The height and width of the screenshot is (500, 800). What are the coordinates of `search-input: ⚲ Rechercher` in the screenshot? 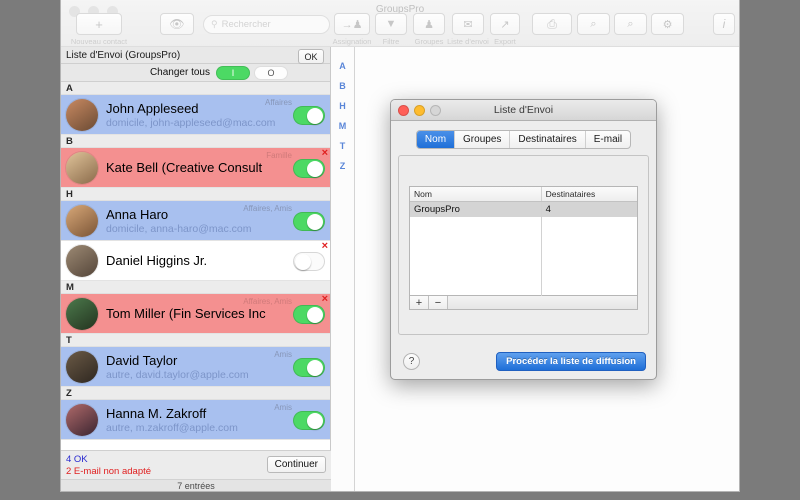 It's located at (266, 24).